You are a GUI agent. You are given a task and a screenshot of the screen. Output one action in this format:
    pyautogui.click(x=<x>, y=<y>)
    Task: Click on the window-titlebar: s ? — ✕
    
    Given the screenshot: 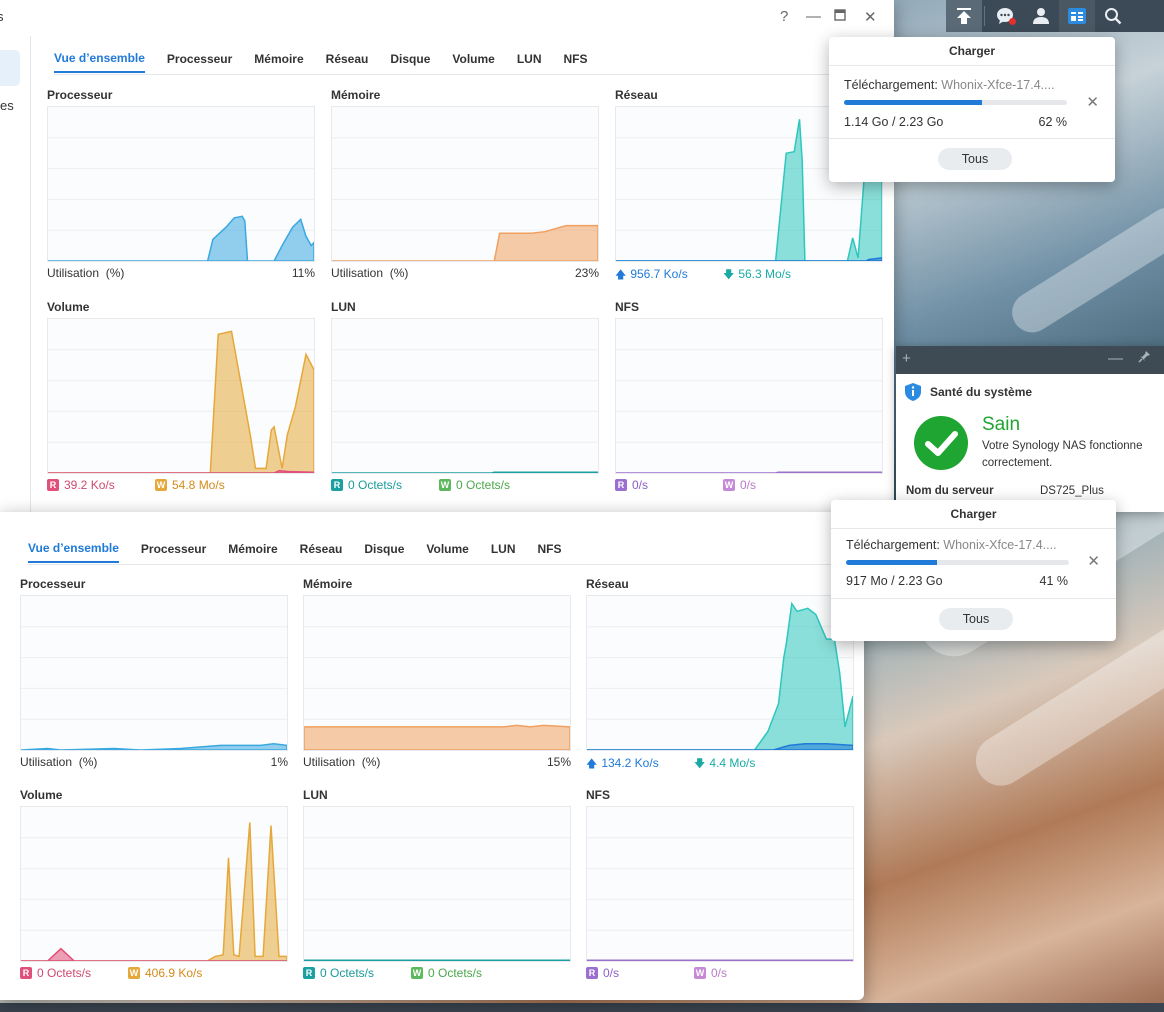 What is the action you would take?
    pyautogui.click(x=447, y=18)
    